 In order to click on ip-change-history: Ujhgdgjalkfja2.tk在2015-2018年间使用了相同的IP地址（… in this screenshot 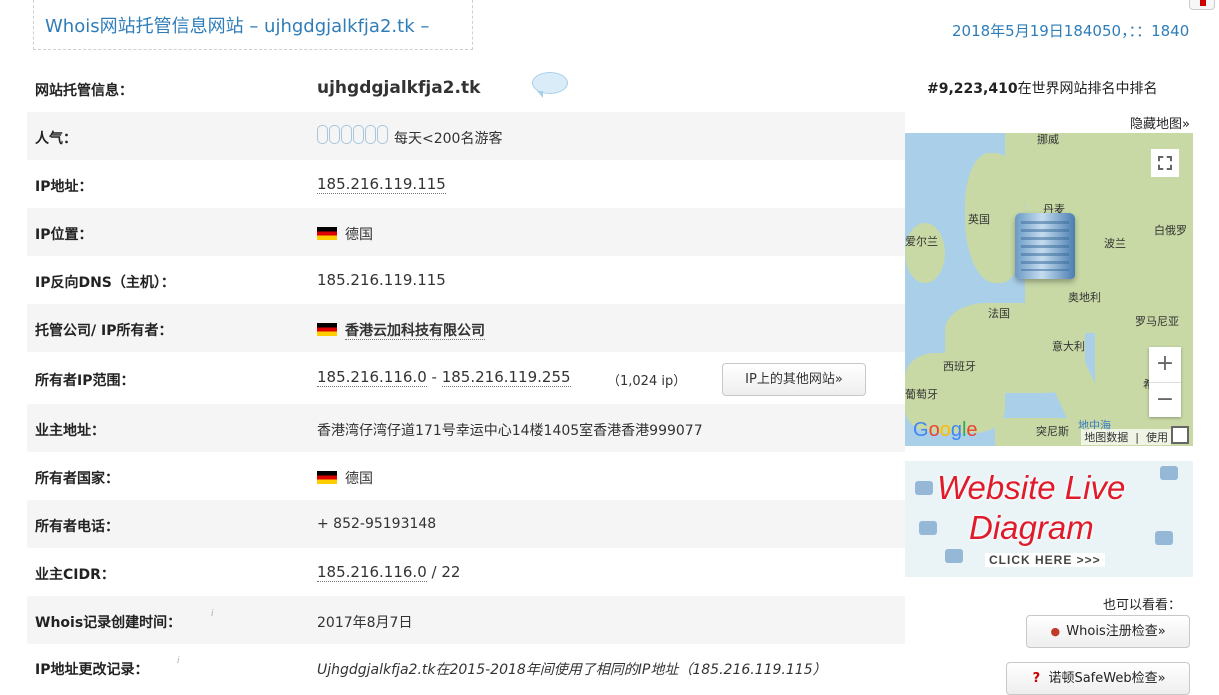, I will do `click(572, 670)`.